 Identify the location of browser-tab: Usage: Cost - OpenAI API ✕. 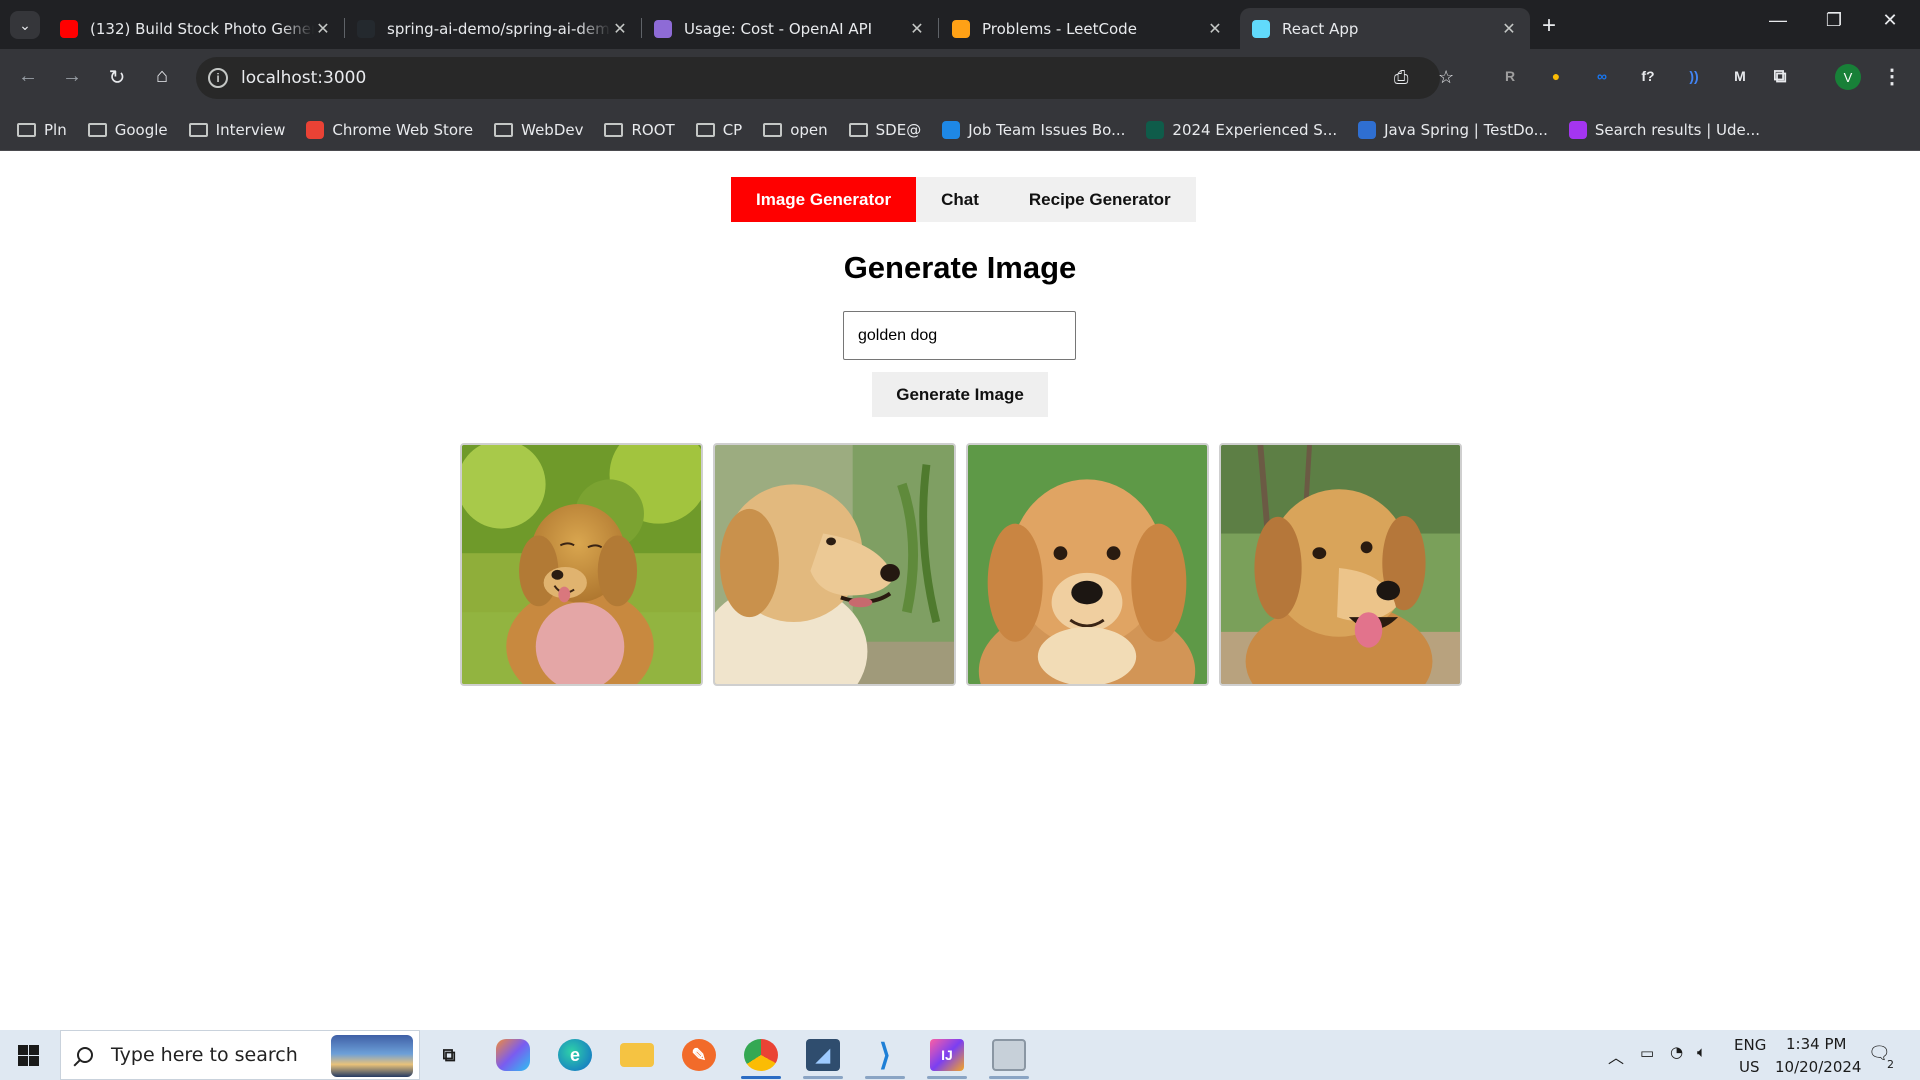
(790, 28).